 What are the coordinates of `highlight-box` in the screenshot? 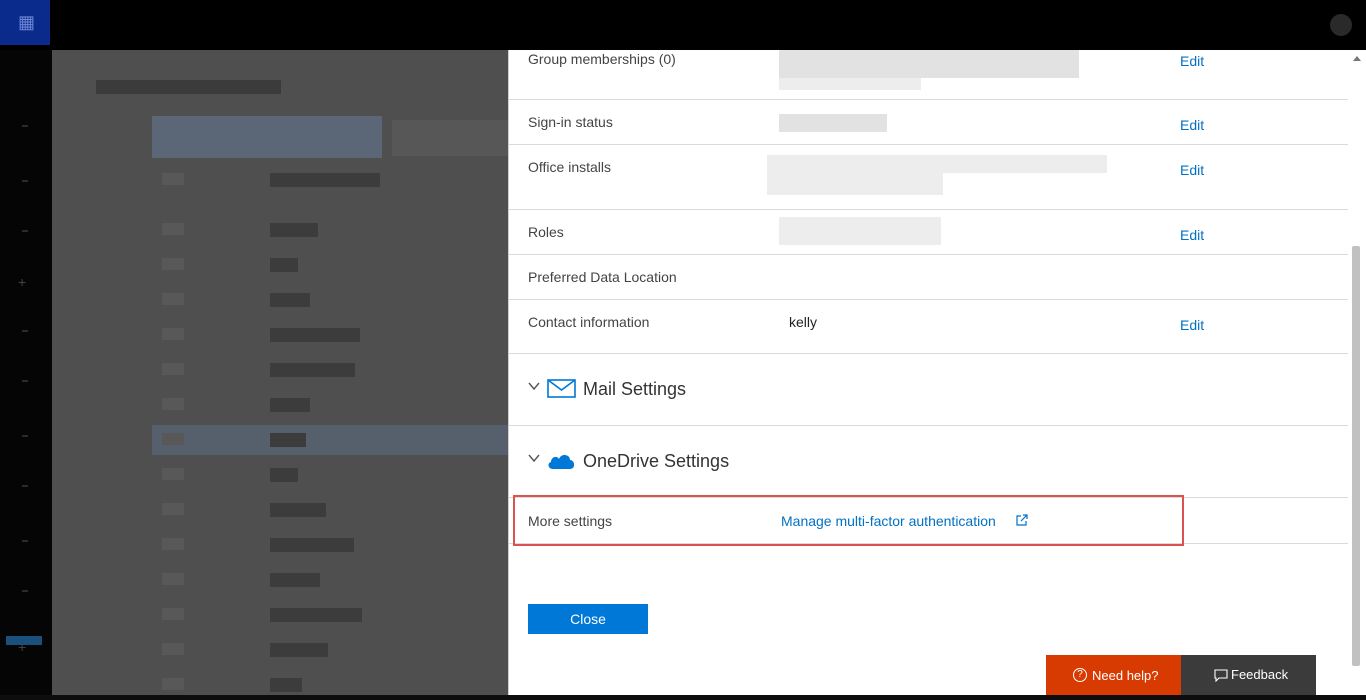 It's located at (848, 520).